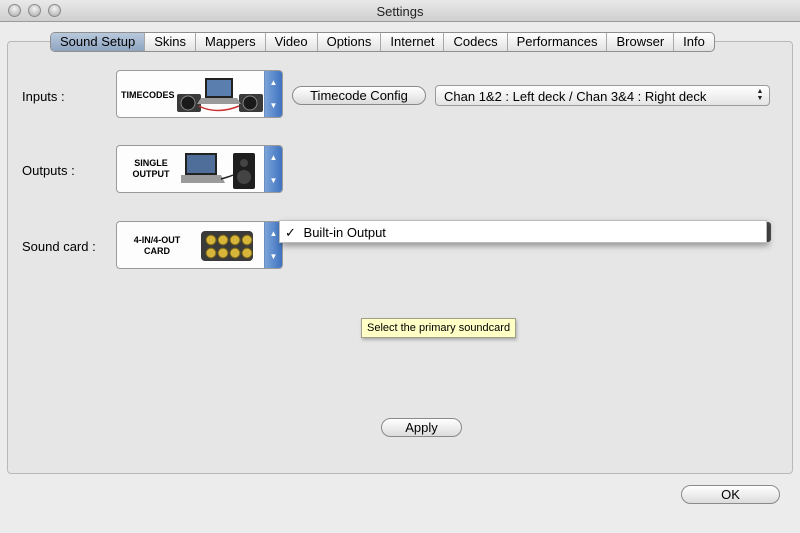  What do you see at coordinates (344, 232) in the screenshot?
I see `menu-item-label: Built-in Output` at bounding box center [344, 232].